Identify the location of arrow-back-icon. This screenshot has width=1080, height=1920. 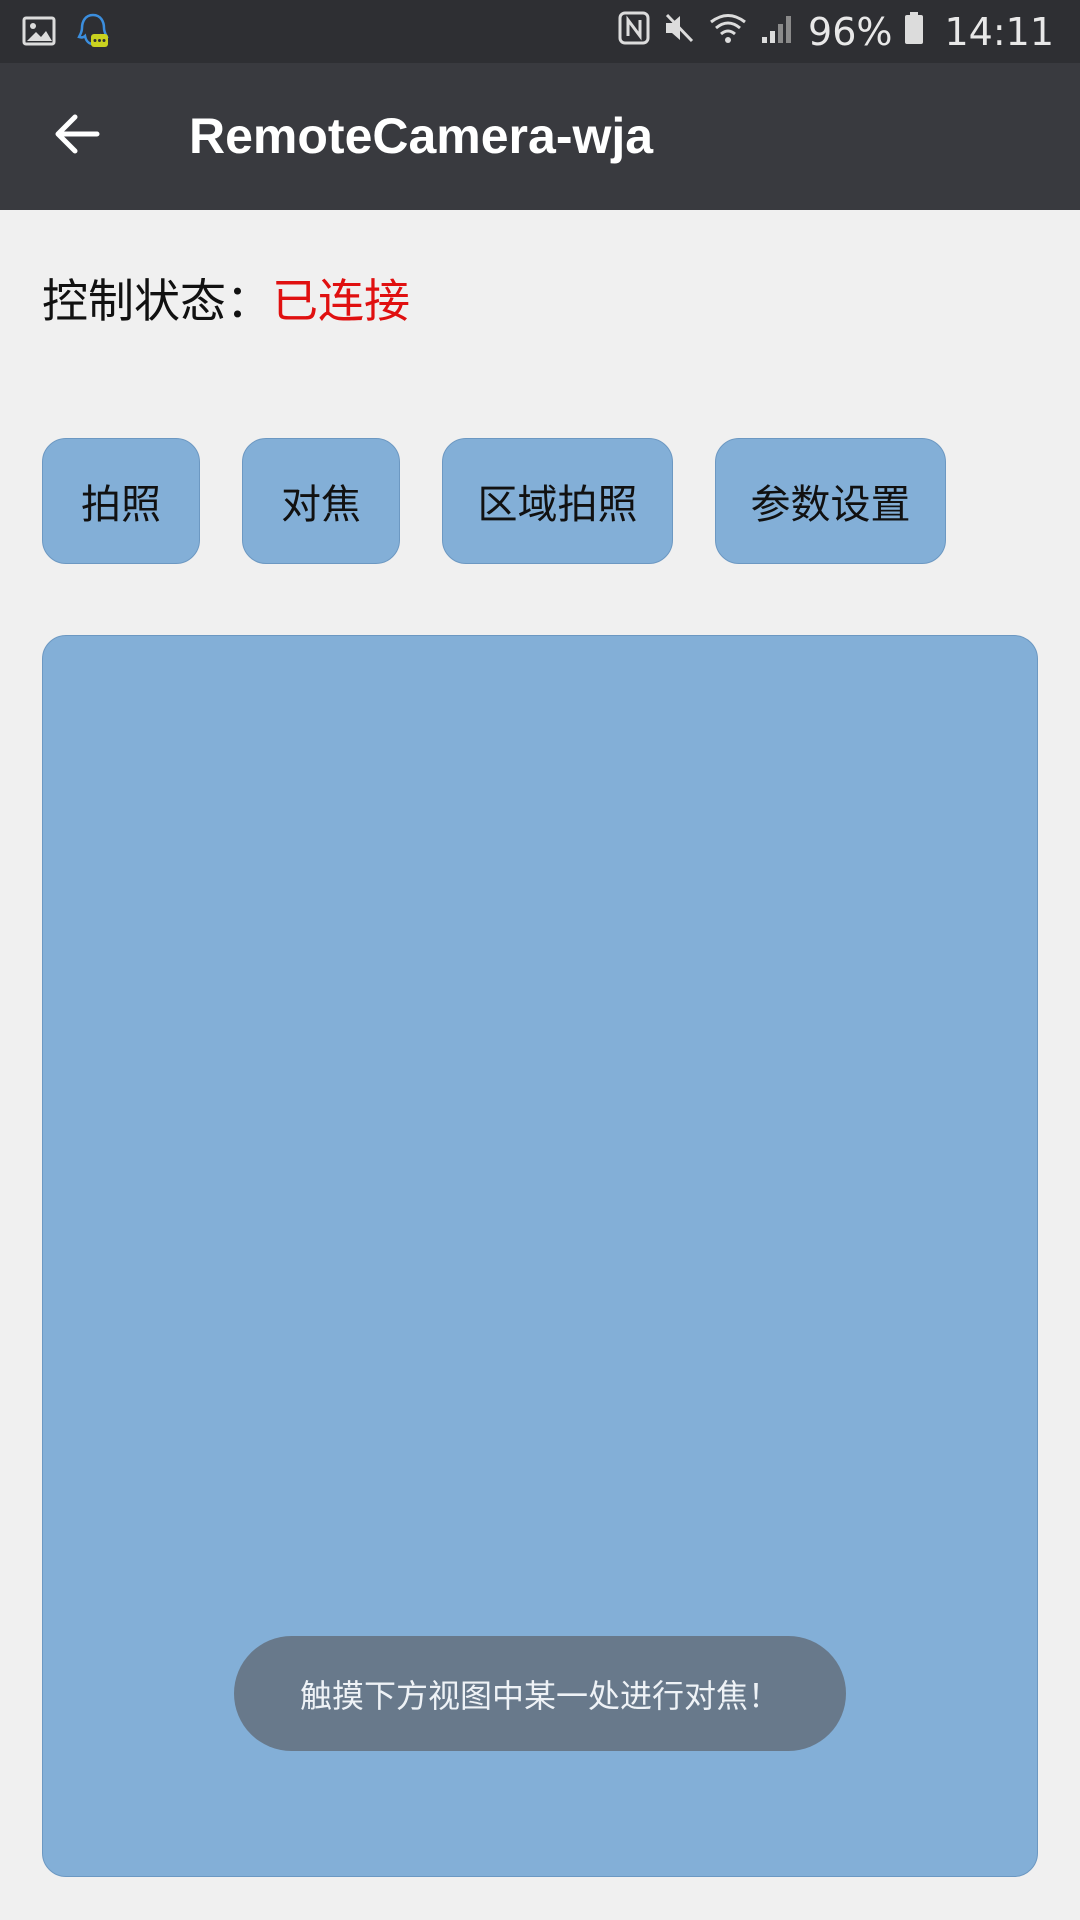
(77, 136).